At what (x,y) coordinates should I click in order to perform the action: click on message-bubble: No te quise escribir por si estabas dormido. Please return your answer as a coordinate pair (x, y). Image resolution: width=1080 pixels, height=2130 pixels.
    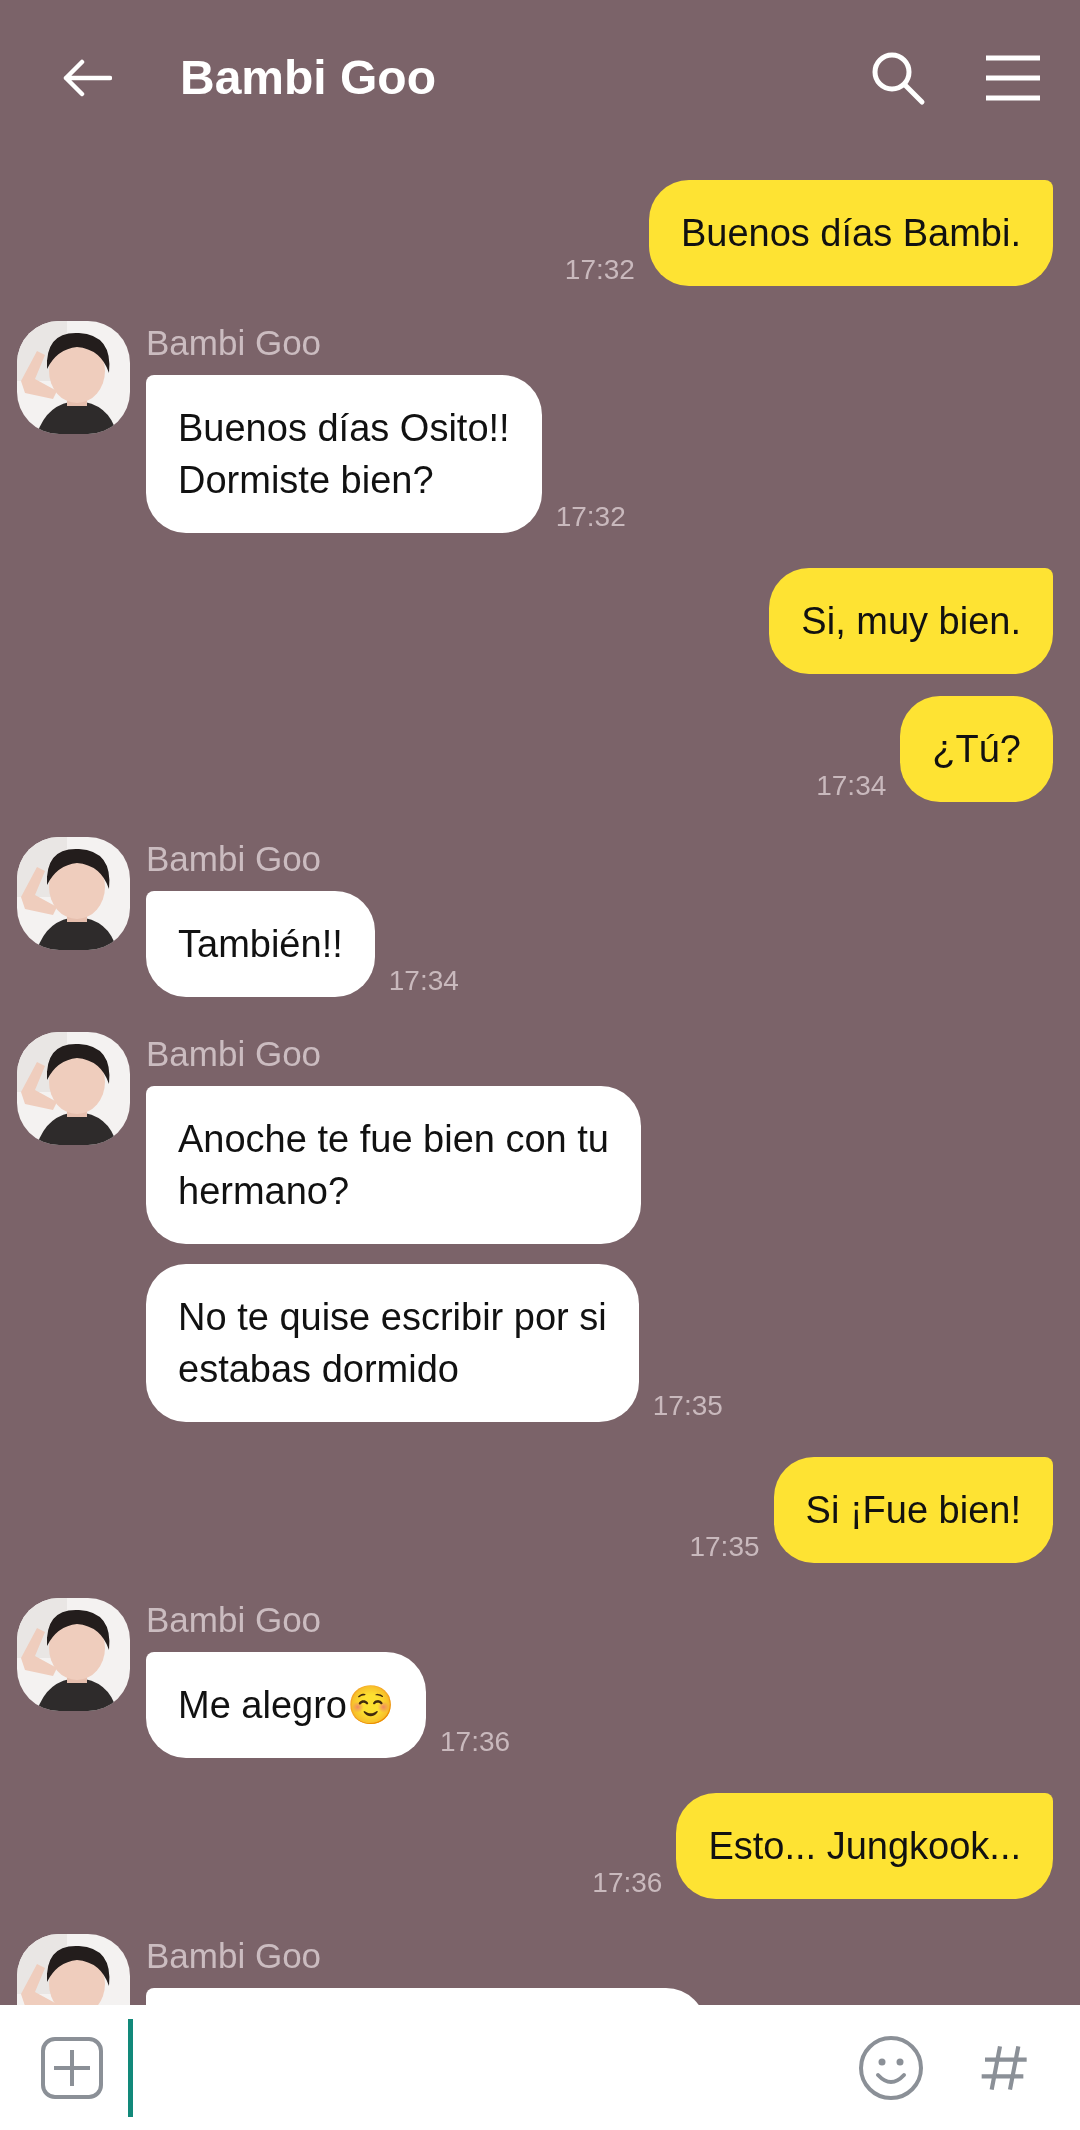
    Looking at the image, I should click on (392, 1343).